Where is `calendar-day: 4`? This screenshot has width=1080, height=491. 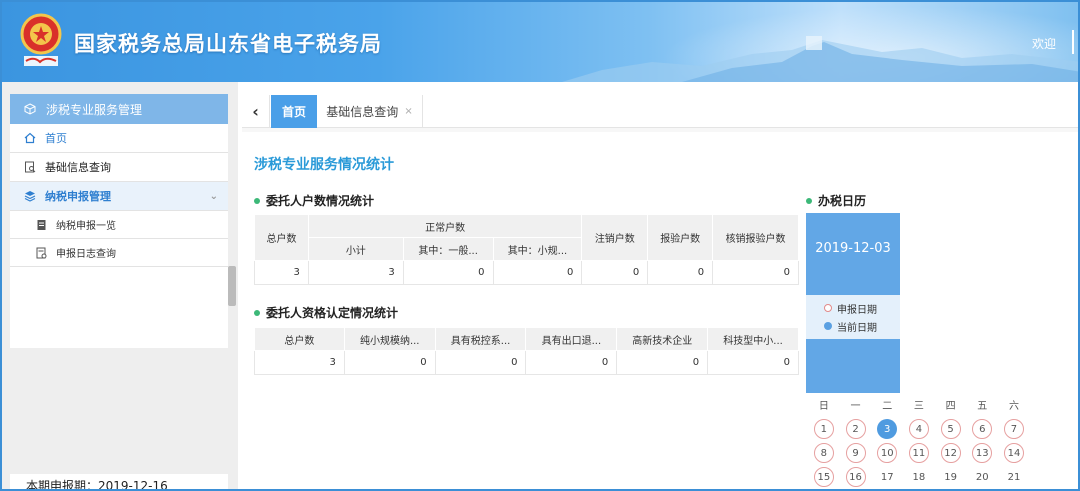 calendar-day: 4 is located at coordinates (919, 429).